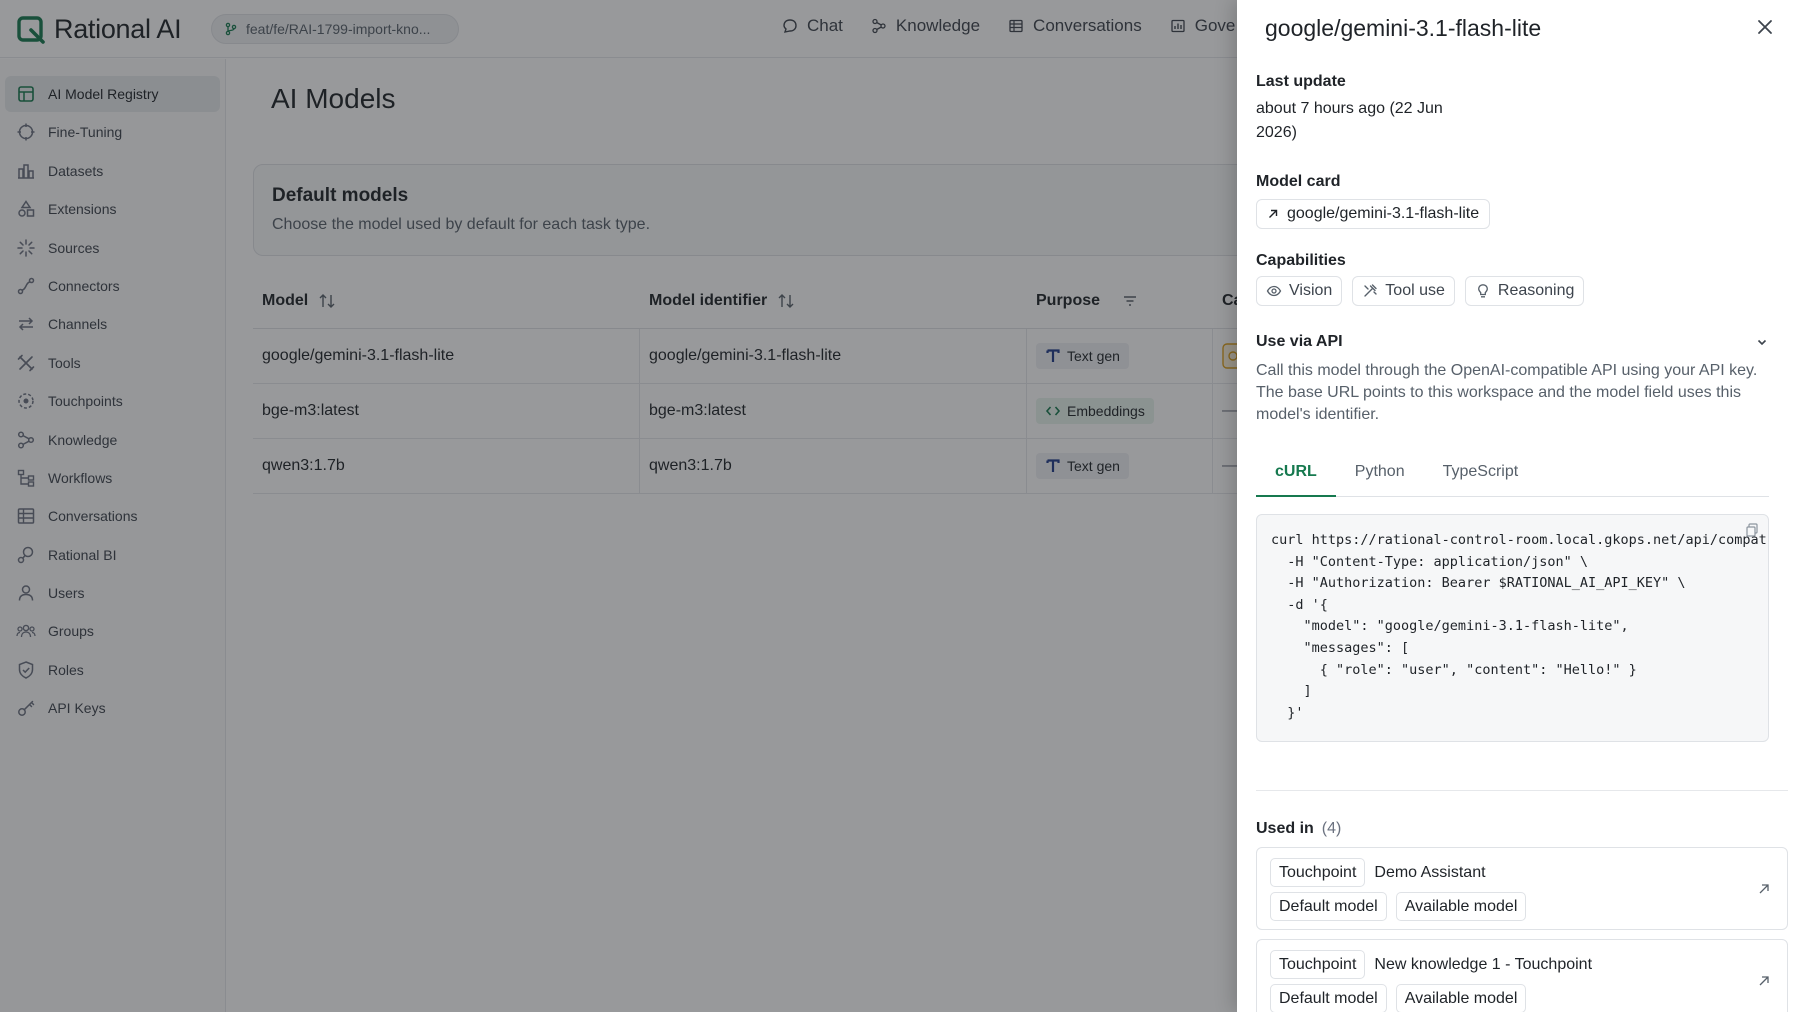 The width and height of the screenshot is (1800, 1012). I want to click on capability-vision: Vision, so click(1299, 291).